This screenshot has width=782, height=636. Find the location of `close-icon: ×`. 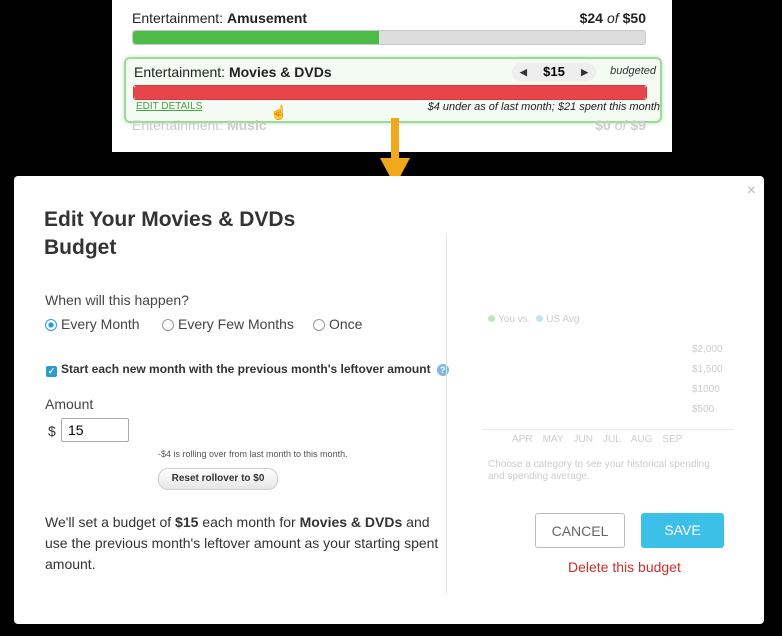

close-icon: × is located at coordinates (751, 191).